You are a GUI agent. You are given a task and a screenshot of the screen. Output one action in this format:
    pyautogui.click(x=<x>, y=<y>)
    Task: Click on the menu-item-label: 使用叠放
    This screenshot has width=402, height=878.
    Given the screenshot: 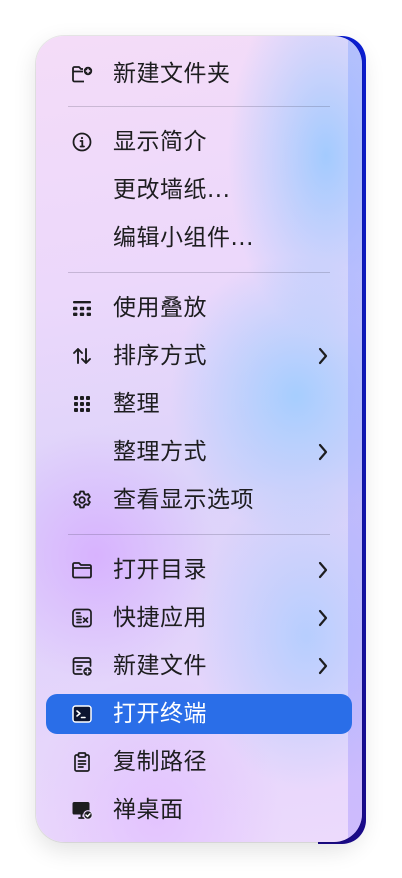 What is the action you would take?
    pyautogui.click(x=160, y=308)
    